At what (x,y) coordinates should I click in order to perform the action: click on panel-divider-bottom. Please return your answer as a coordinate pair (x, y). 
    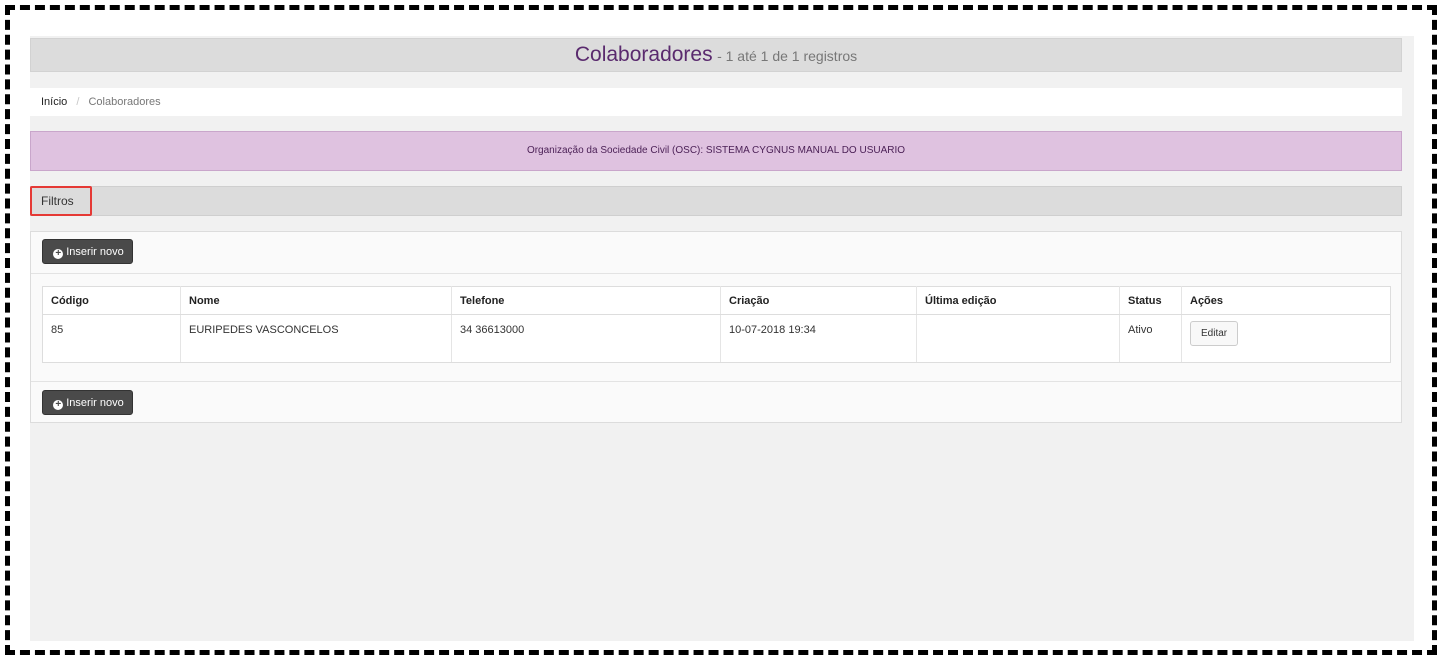
    Looking at the image, I should click on (716, 381).